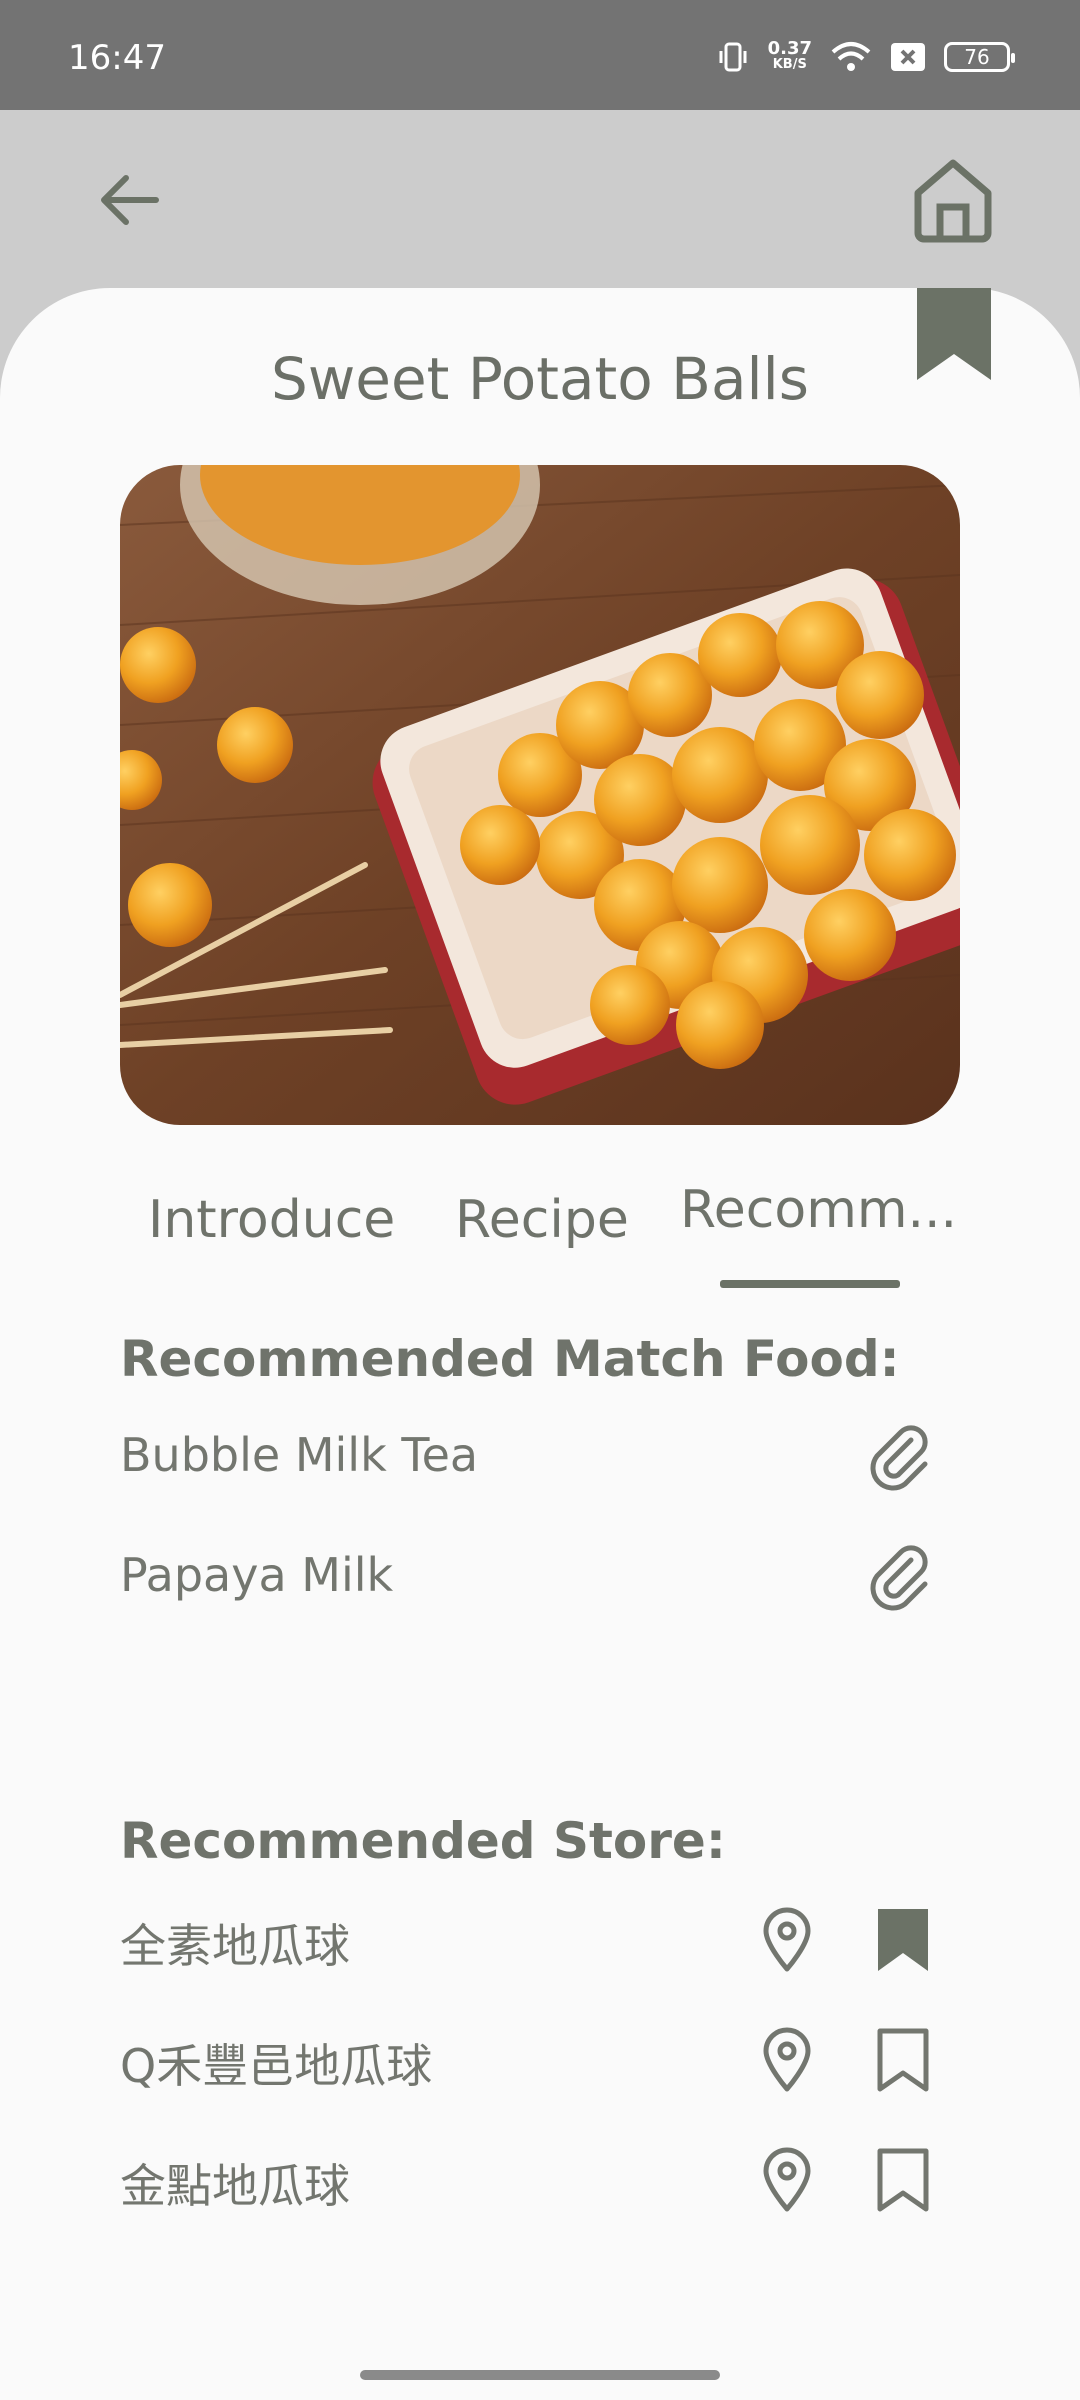 This screenshot has width=1080, height=2400. I want to click on store-heading: Recommended Store:, so click(423, 1841).